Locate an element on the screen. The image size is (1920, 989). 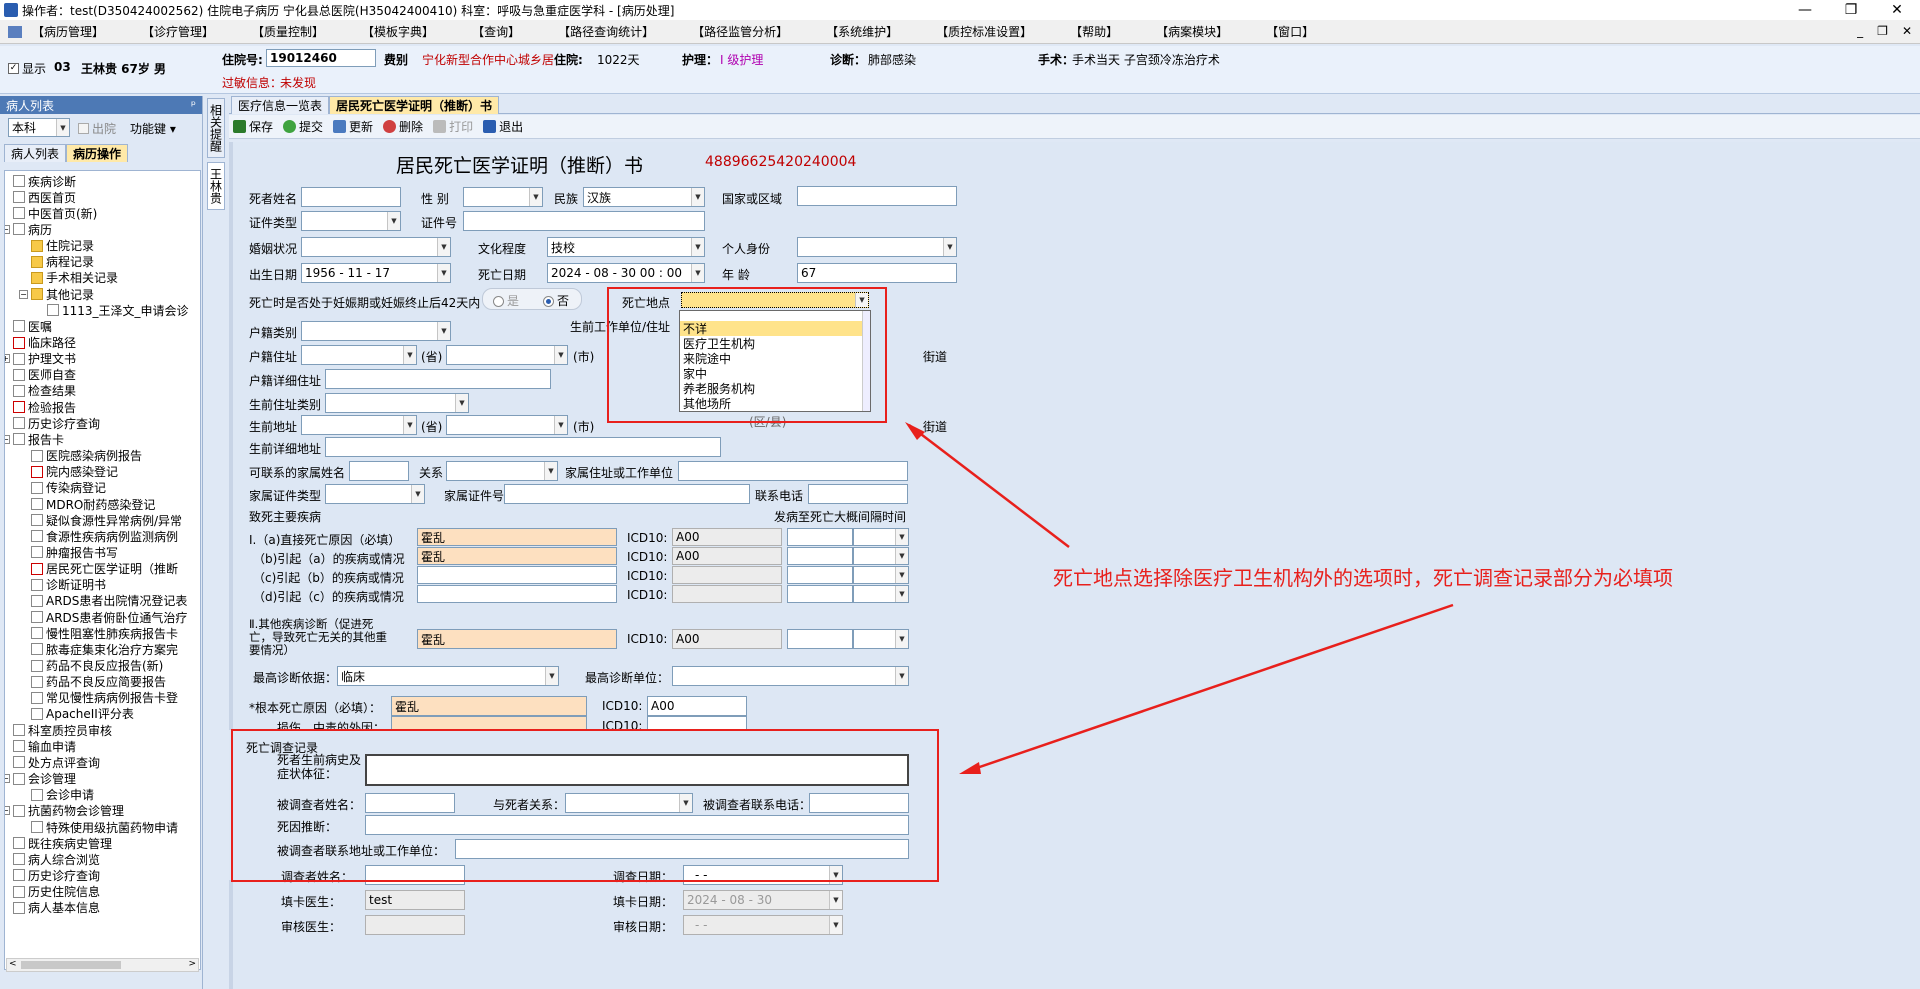
delete-button: 删除 is located at coordinates (403, 126).